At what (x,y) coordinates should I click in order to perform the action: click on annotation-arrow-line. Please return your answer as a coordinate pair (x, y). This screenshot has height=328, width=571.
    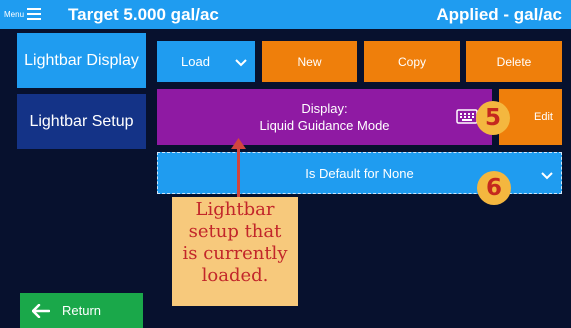
    Looking at the image, I should click on (238, 172).